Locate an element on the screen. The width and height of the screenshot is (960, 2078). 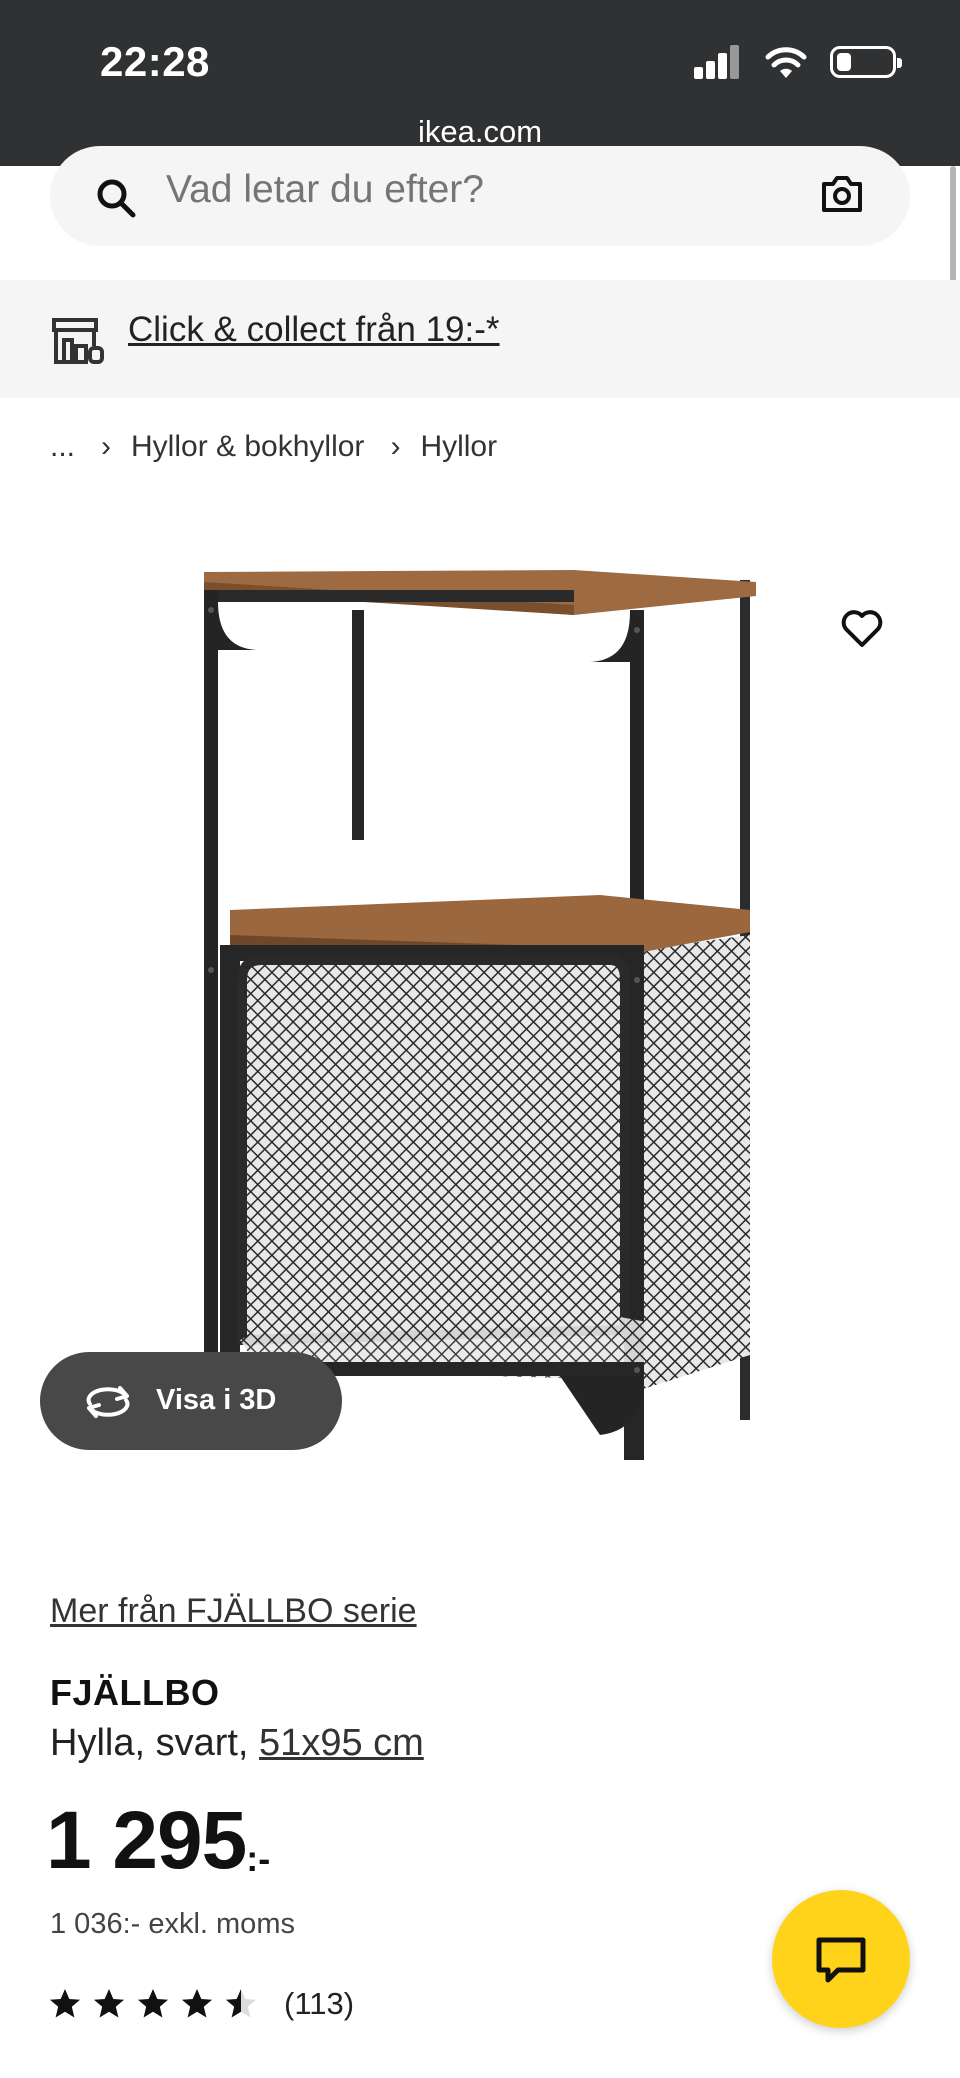
browser-url: ikea.com is located at coordinates (480, 132).